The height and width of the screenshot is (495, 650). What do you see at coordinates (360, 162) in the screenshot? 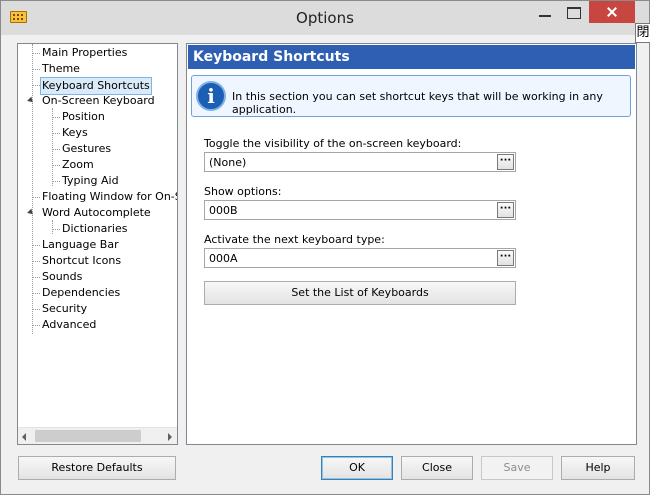
I see `toggle-visibility-field: (None) ···` at bounding box center [360, 162].